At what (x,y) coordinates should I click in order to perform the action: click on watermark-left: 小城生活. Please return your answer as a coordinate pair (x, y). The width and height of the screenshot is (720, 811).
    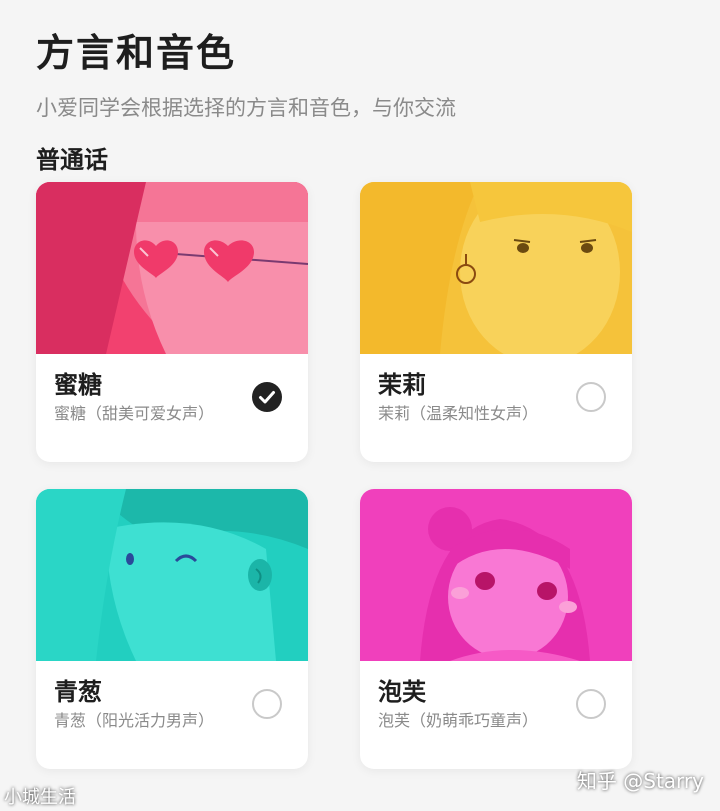
    Looking at the image, I should click on (40, 797).